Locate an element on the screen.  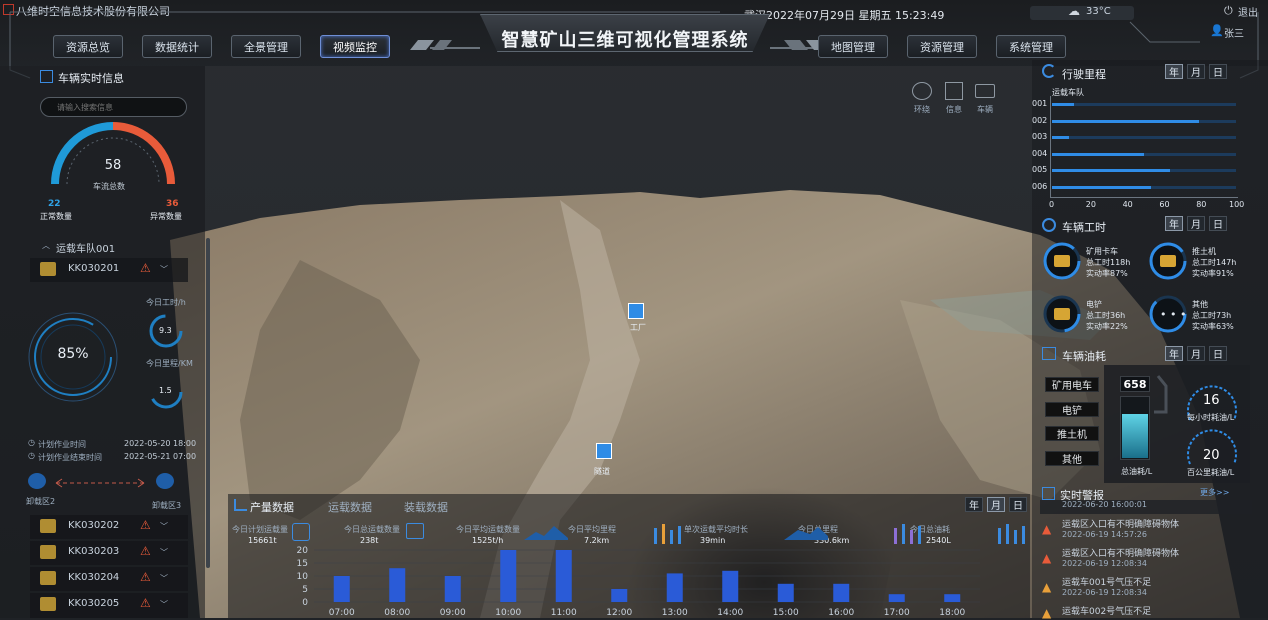
utilization-percent: 85% is located at coordinates (73, 354).